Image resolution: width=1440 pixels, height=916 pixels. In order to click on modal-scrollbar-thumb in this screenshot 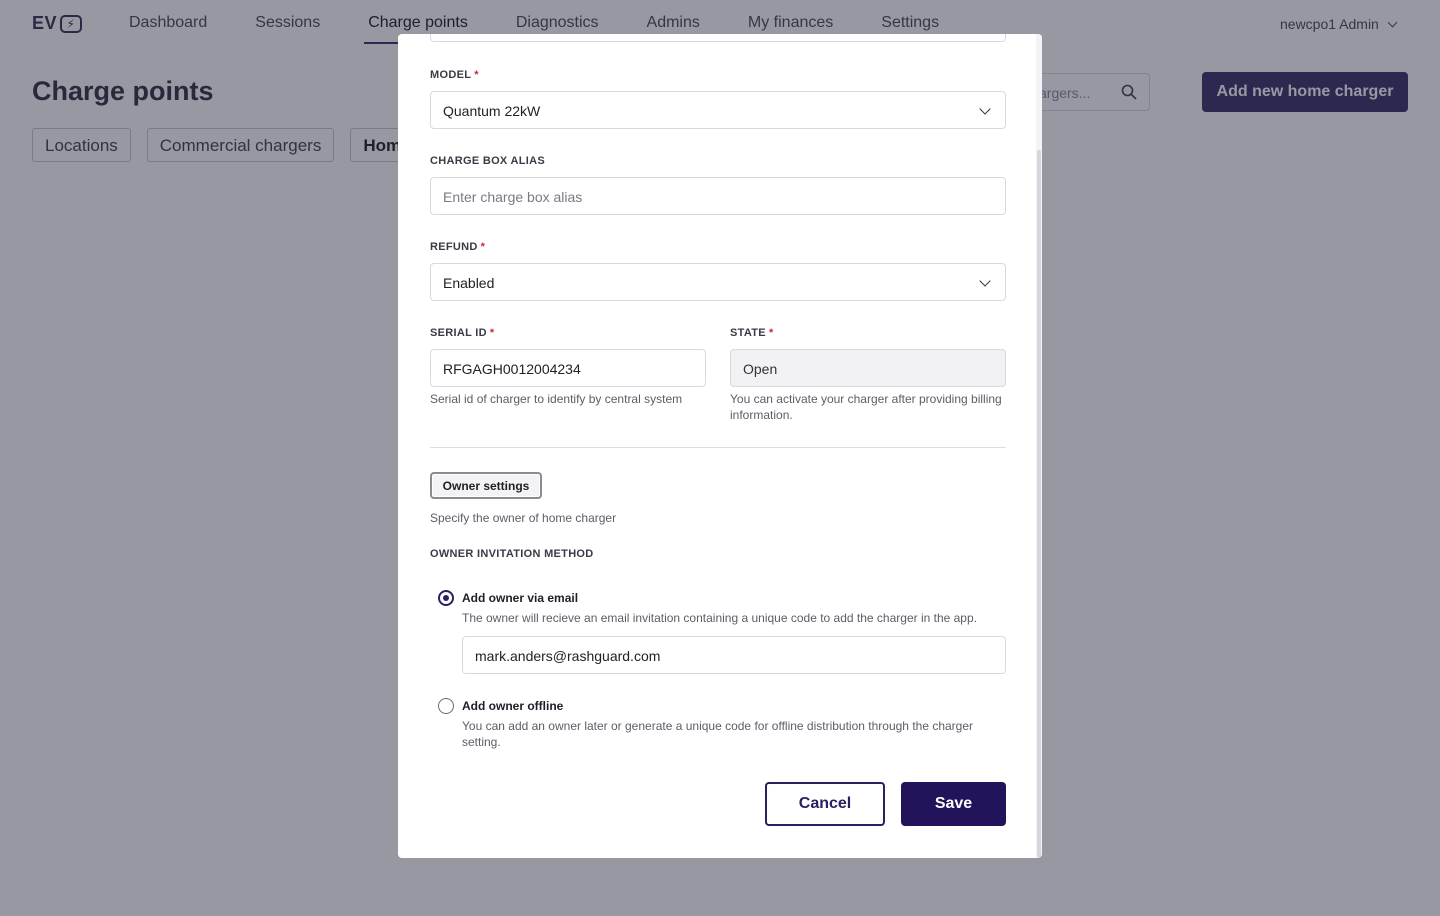, I will do `click(1039, 504)`.